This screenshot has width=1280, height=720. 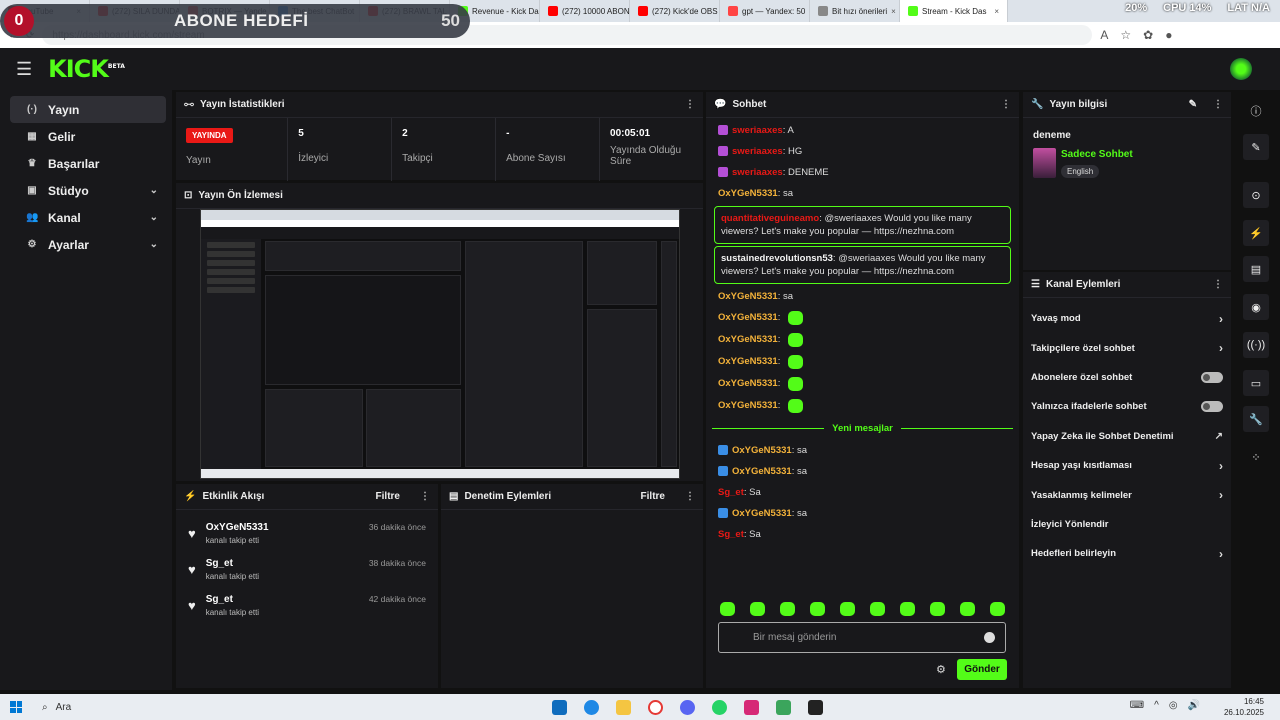 What do you see at coordinates (1256, 345) in the screenshot?
I see `broadcast-icon: ((·))` at bounding box center [1256, 345].